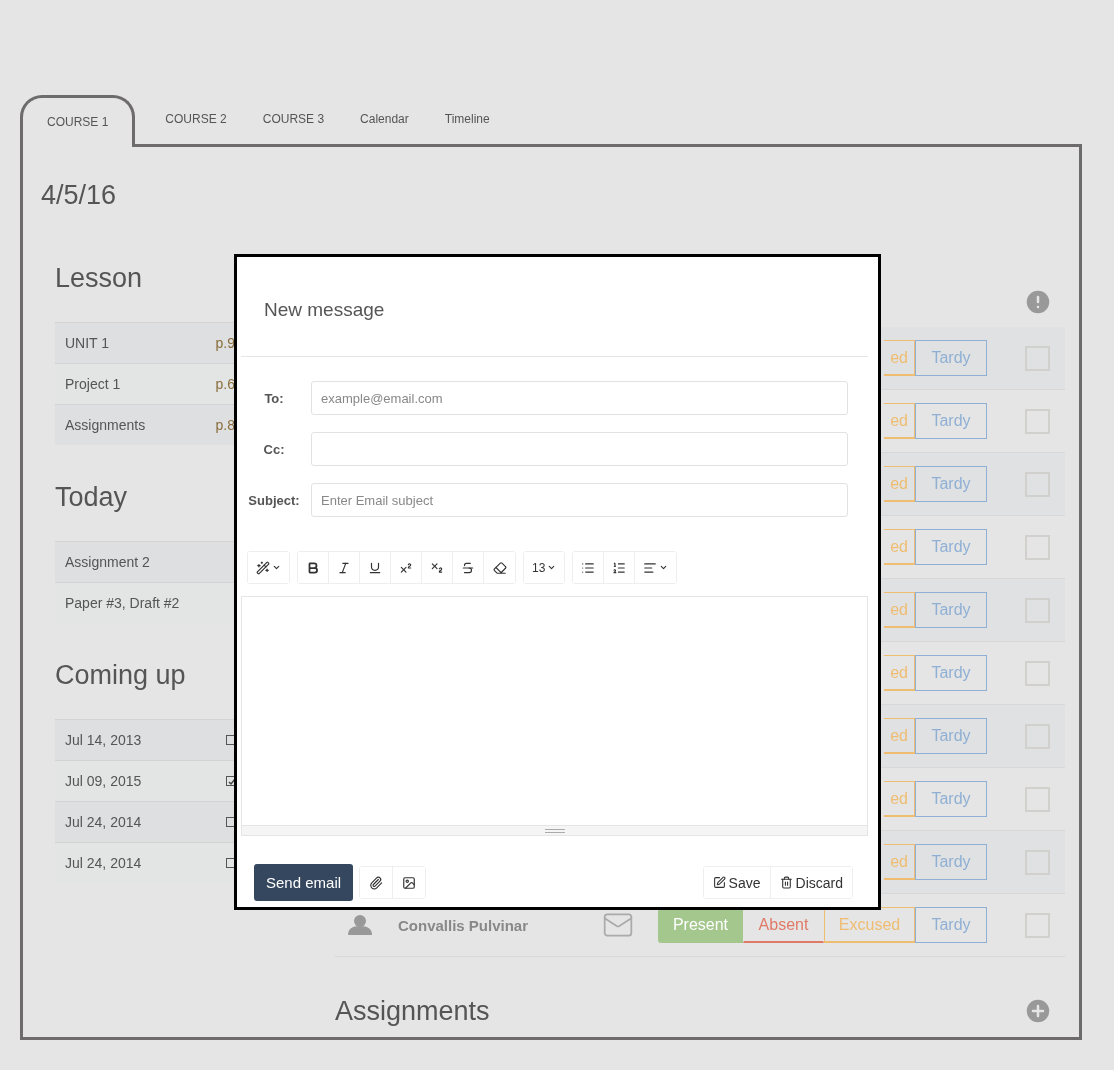 The height and width of the screenshot is (1070, 1114). Describe the element at coordinates (274, 449) in the screenshot. I see `field-label: Cc:` at that location.